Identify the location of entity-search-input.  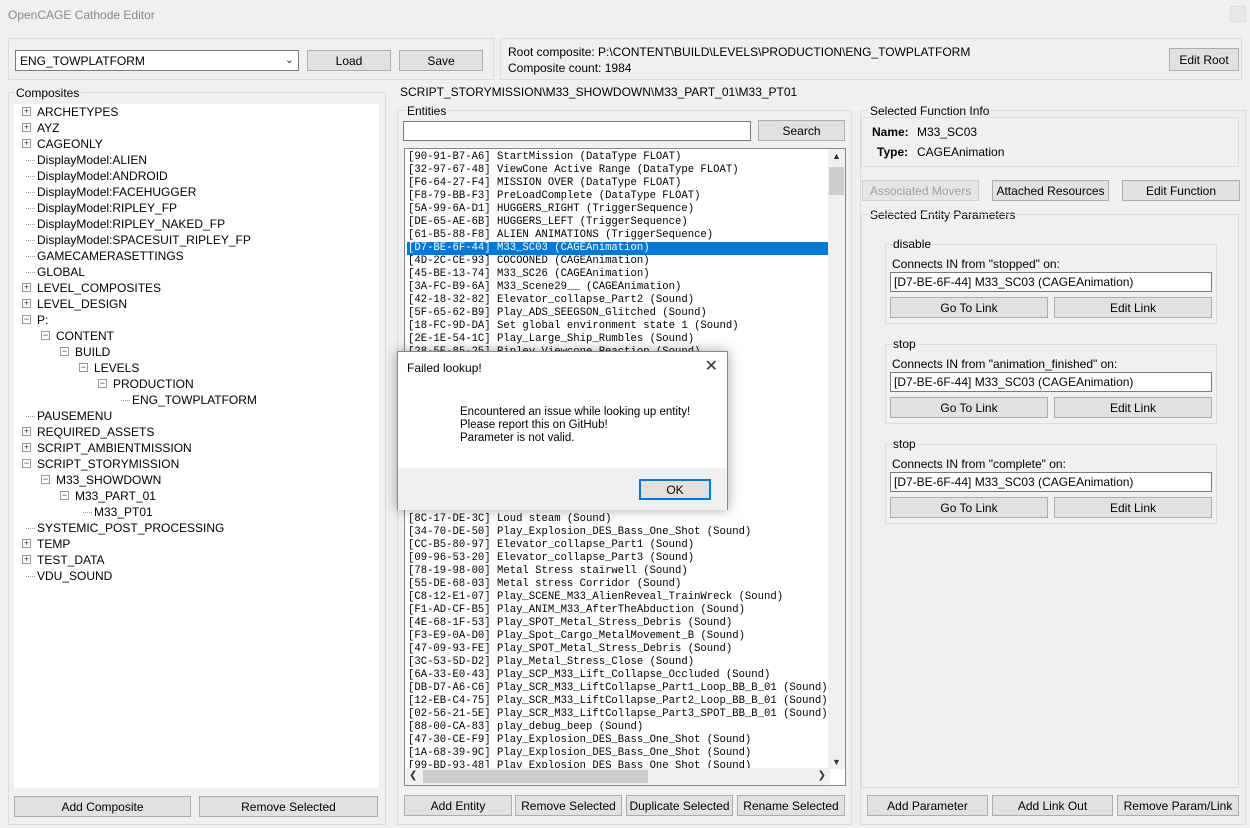
(577, 131).